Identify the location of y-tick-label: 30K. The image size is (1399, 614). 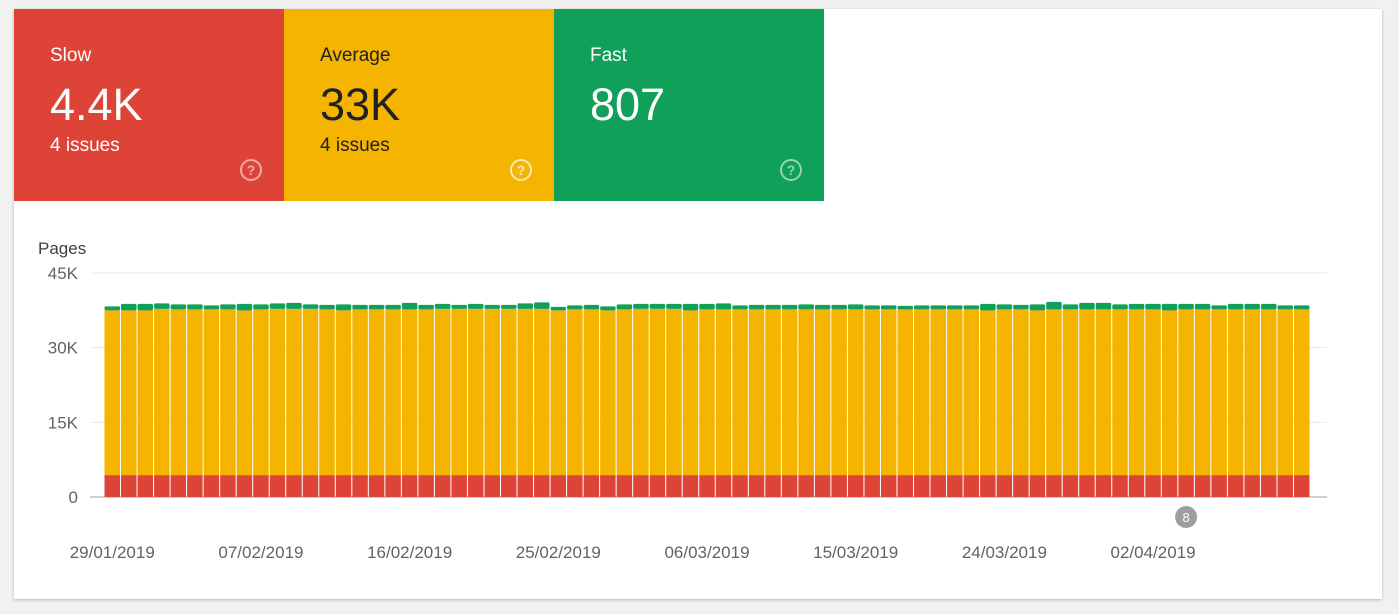
(63, 348).